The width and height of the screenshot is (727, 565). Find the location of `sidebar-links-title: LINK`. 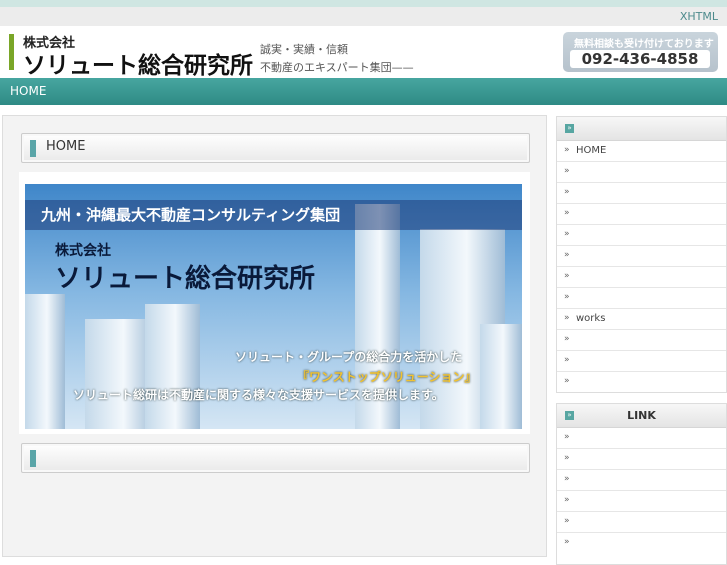

sidebar-links-title: LINK is located at coordinates (641, 415).